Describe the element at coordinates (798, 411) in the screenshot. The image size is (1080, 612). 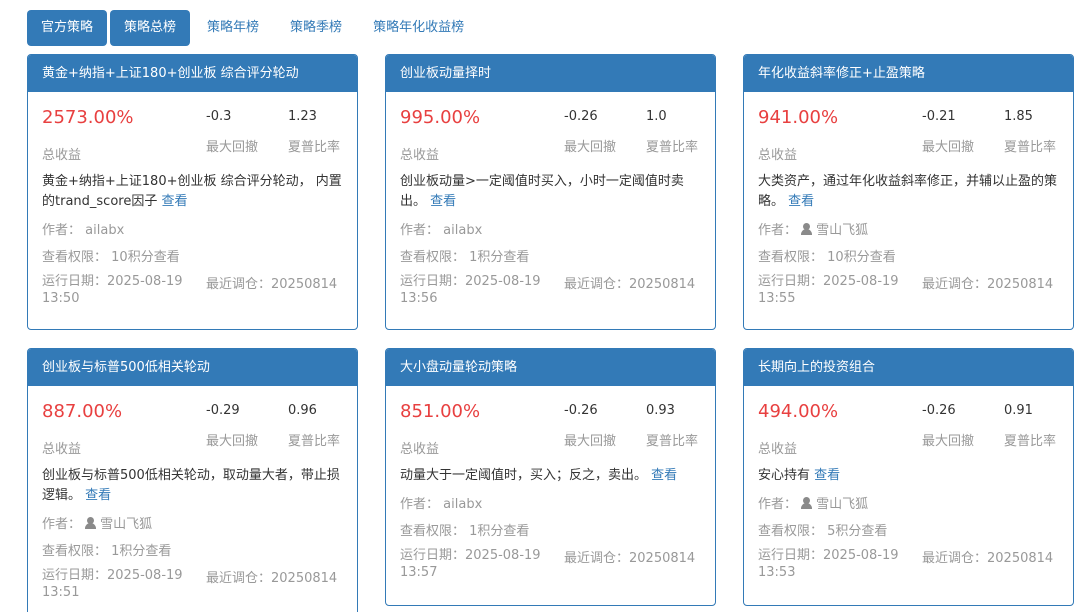
I see `total-return-value: 494.00%` at that location.